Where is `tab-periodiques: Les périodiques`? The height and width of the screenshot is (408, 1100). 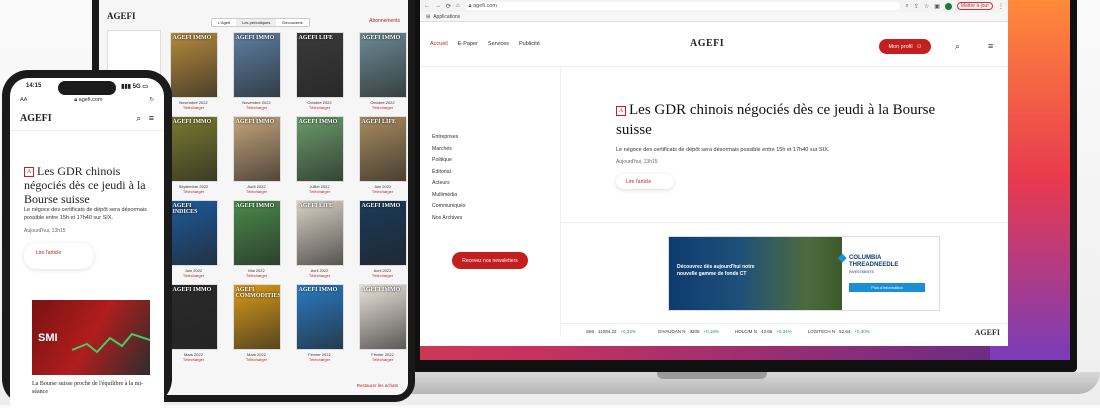 tab-periodiques: Les périodiques is located at coordinates (256, 22).